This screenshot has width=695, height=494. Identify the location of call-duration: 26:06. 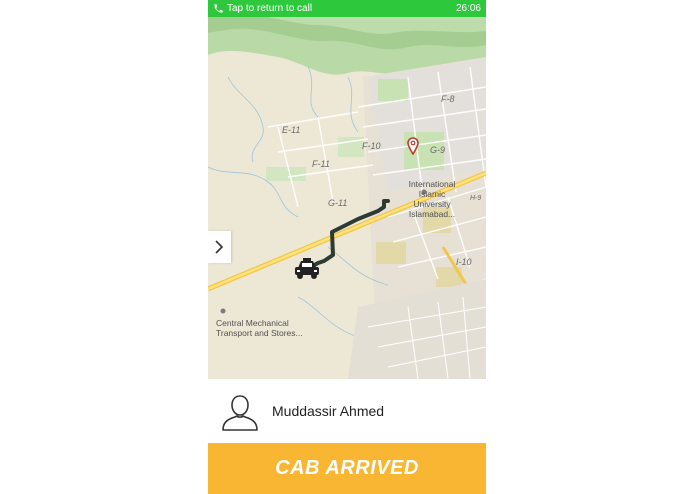
(468, 8).